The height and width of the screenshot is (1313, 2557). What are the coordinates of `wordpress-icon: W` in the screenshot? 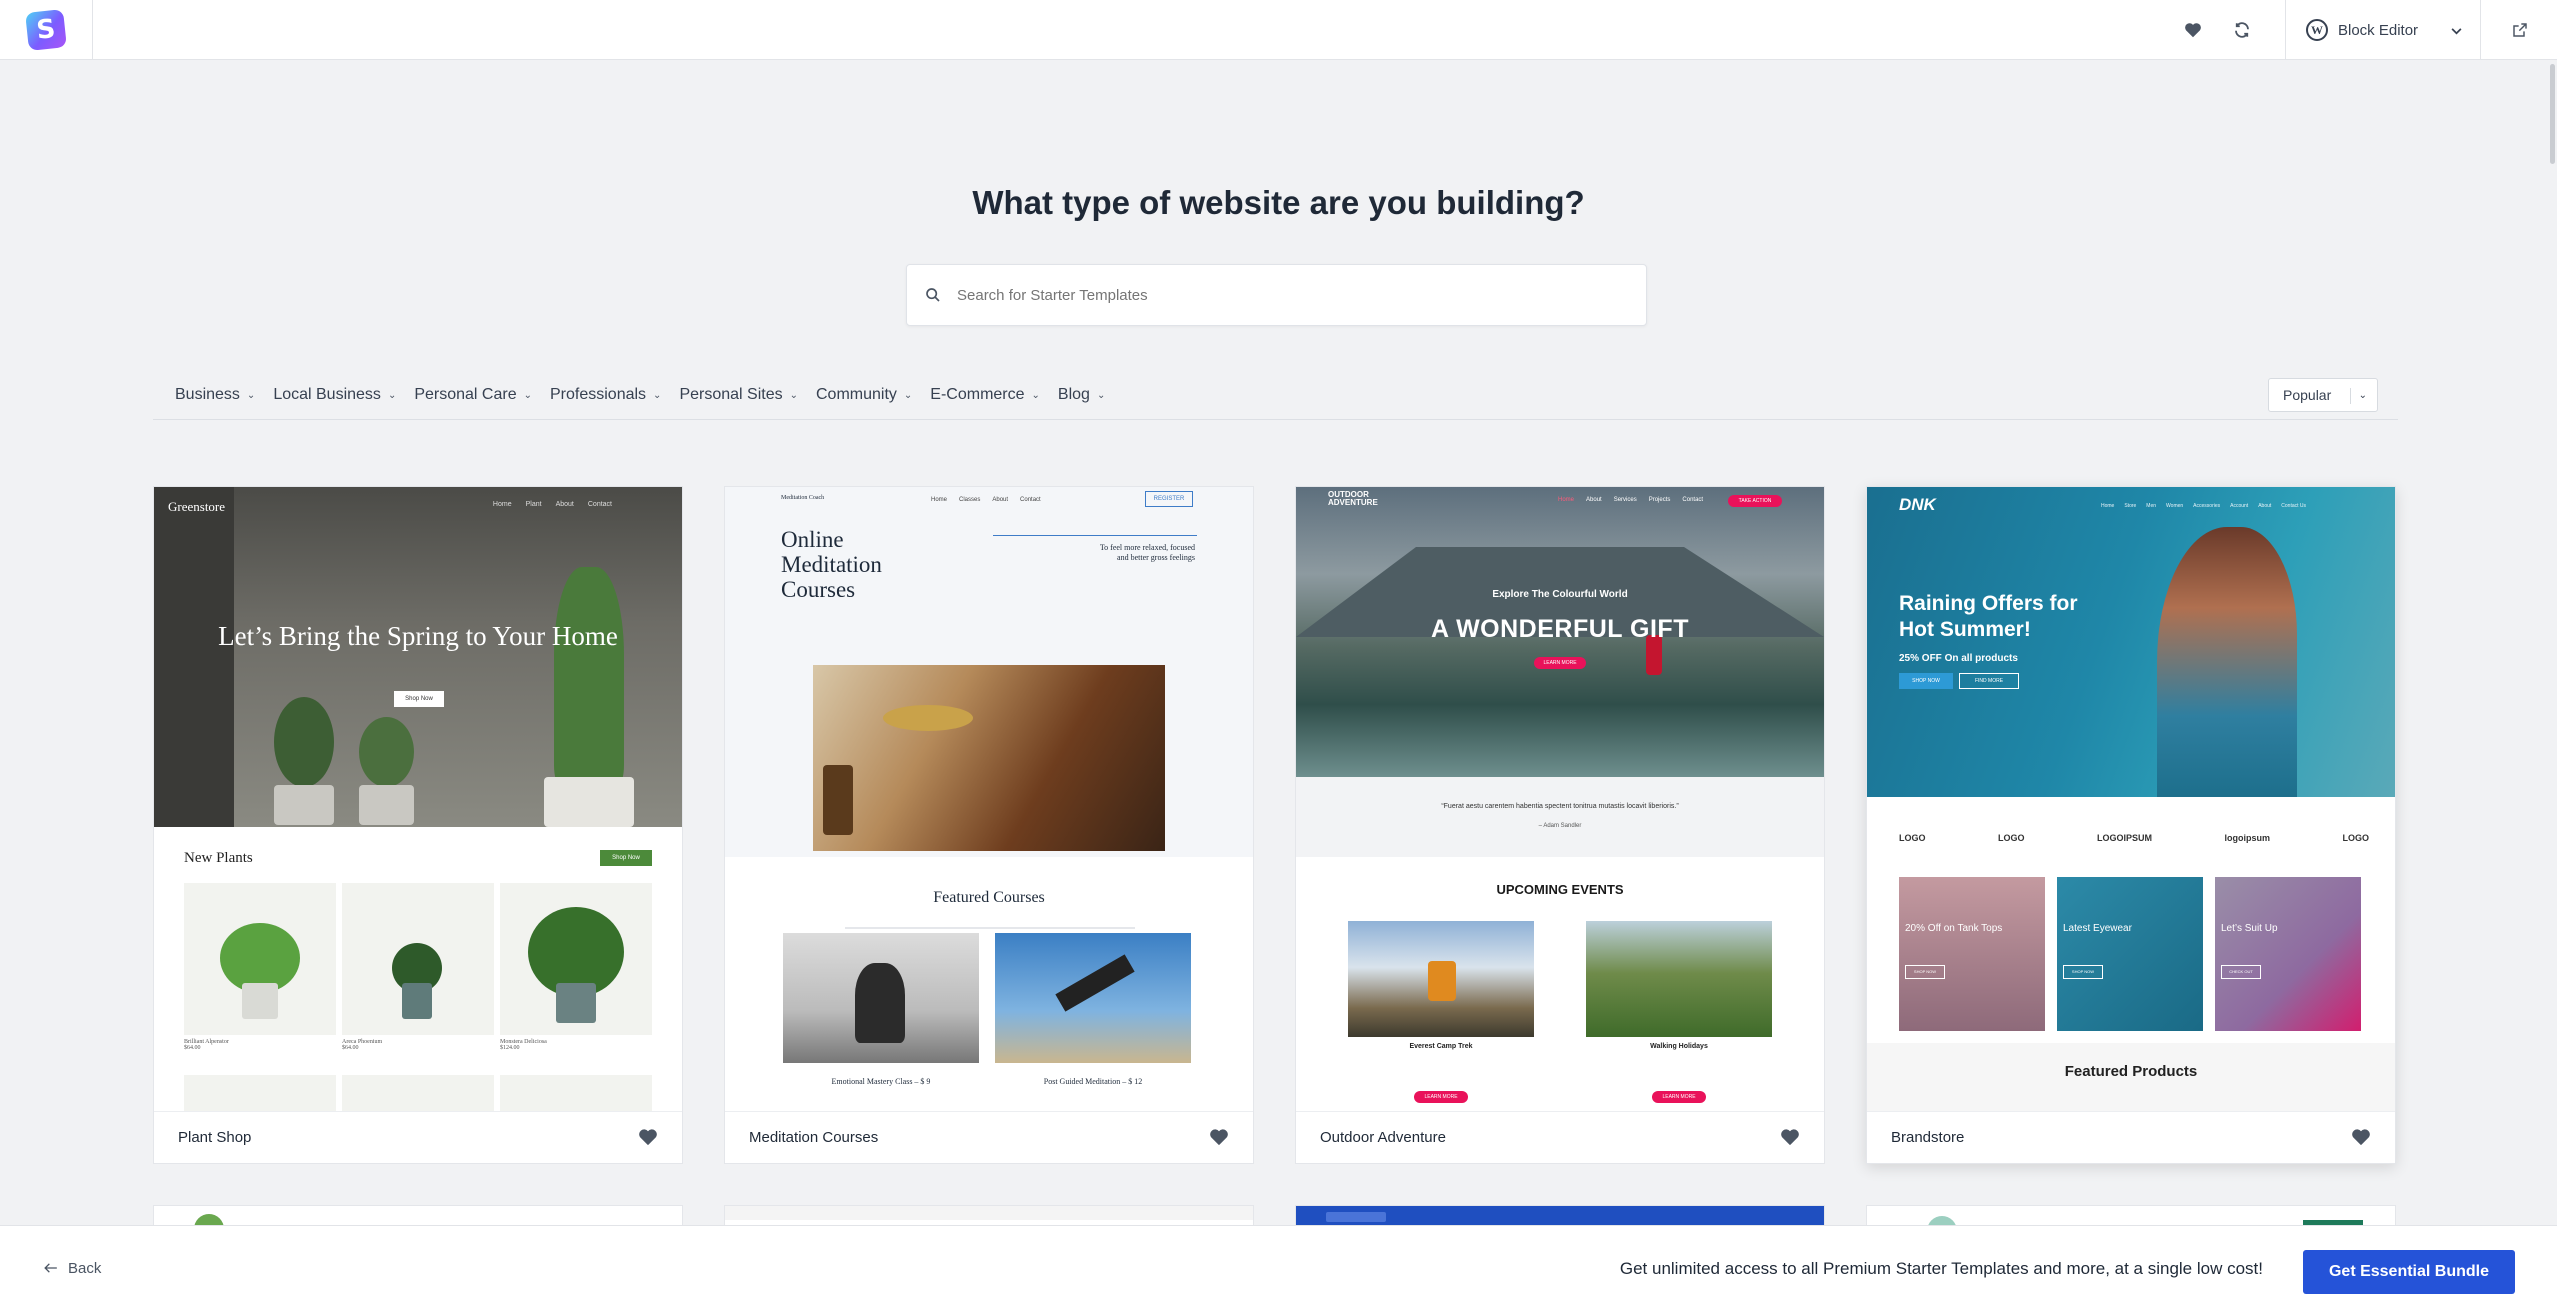 It's located at (2317, 30).